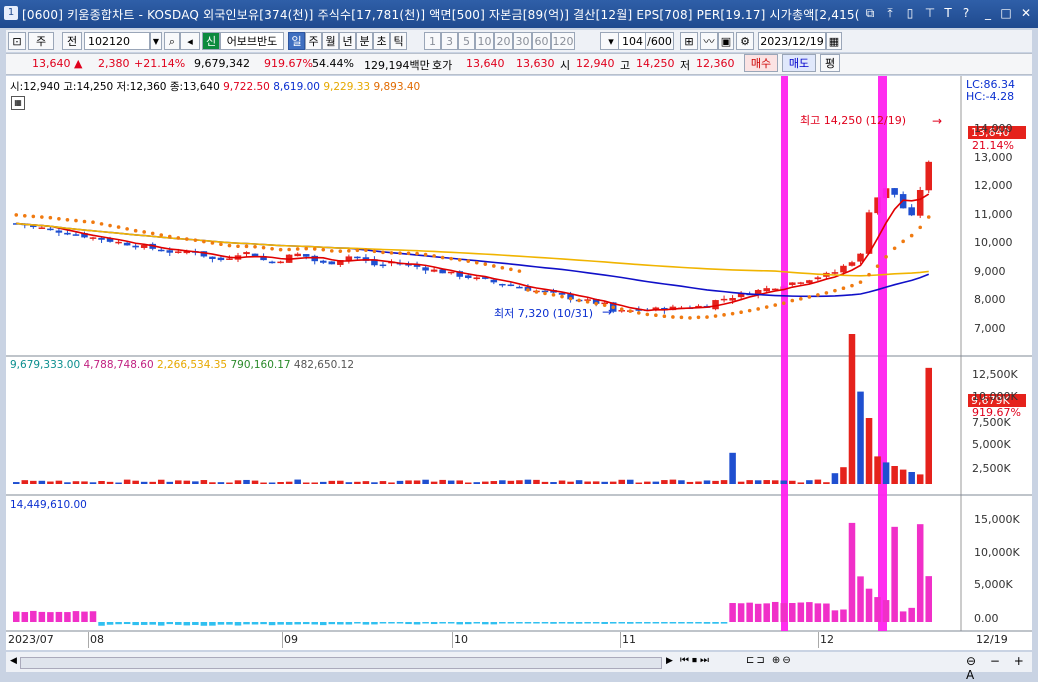 This screenshot has height=682, width=1038. I want to click on search-icon: ⌕, so click(172, 41).